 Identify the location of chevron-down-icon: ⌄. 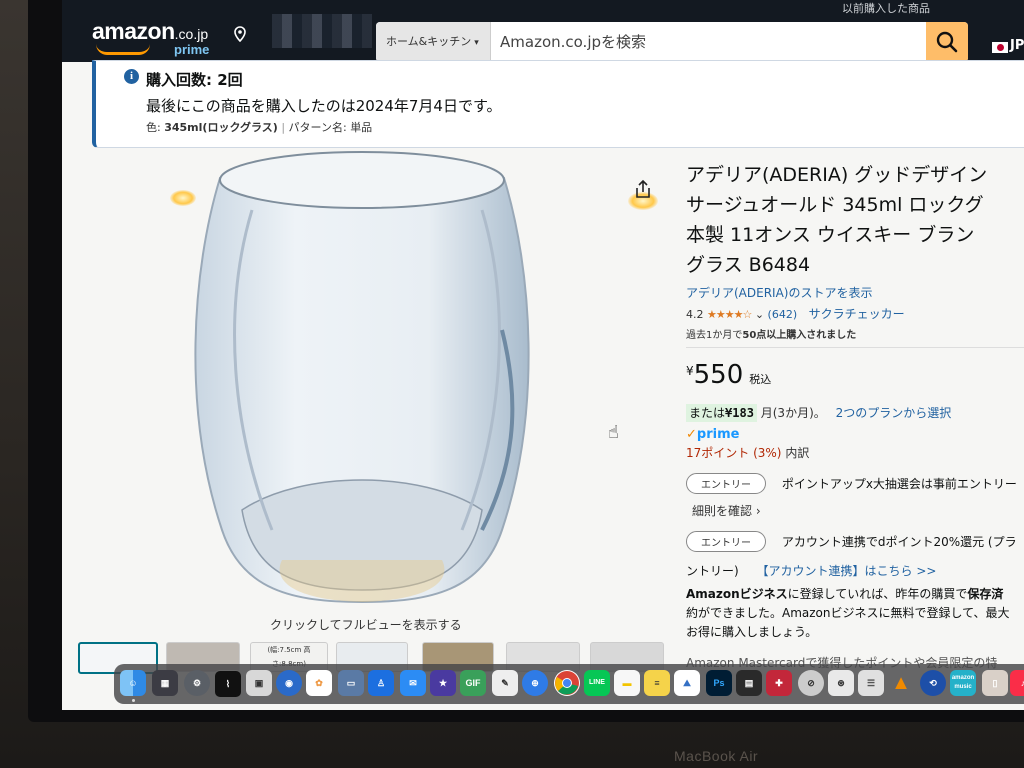
(759, 314).